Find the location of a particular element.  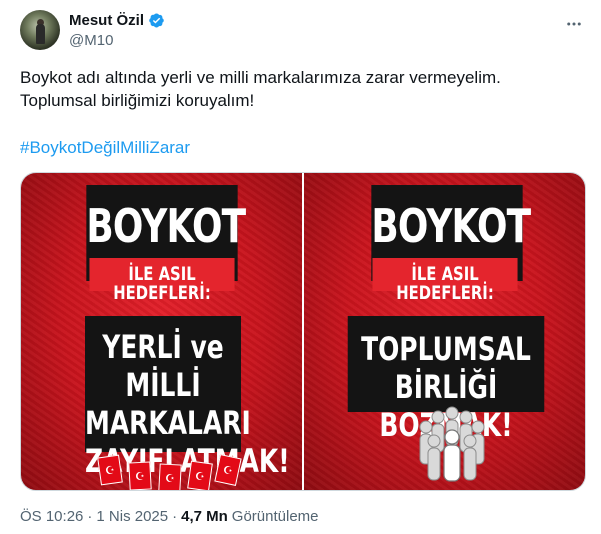

image-main-text: YERLİ ve MİLLİ MARKALARI ZAYIFLATMAK! is located at coordinates (187, 398).